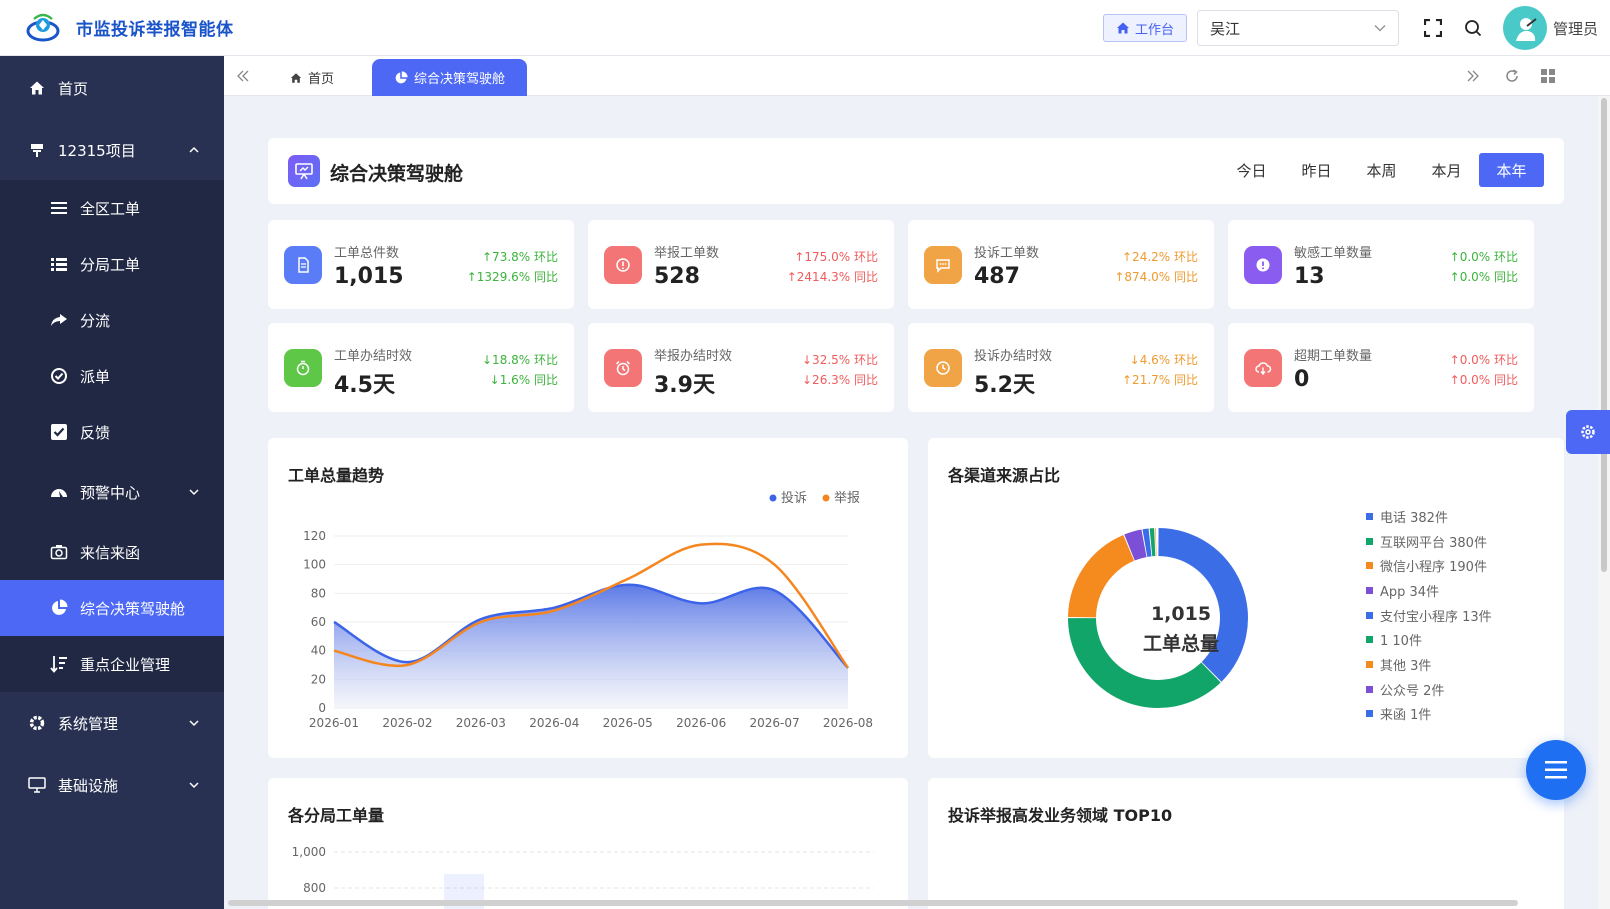  Describe the element at coordinates (450, 77) in the screenshot. I see `tab-cockpit: 综合决策驾驶舱` at that location.